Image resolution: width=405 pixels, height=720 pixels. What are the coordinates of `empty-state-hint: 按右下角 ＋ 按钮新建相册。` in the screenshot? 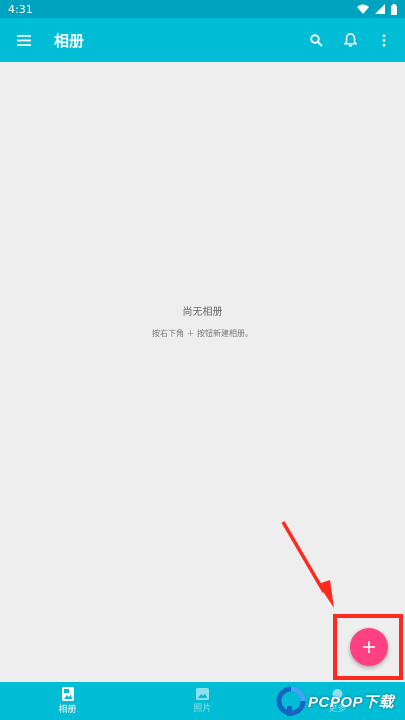 It's located at (202, 333).